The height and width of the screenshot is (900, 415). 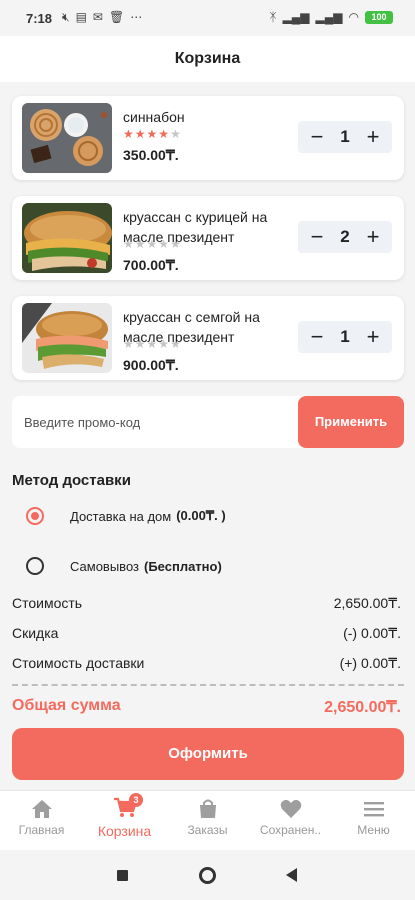 I want to click on summary-label: Стоимость, so click(x=47, y=603).